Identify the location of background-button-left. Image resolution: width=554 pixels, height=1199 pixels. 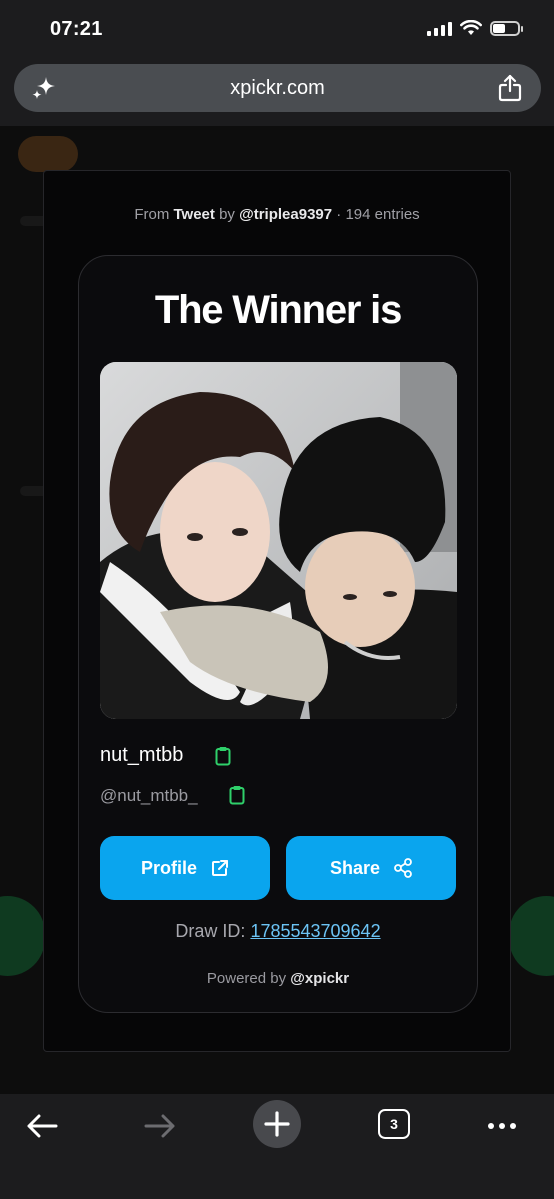
(22, 936).